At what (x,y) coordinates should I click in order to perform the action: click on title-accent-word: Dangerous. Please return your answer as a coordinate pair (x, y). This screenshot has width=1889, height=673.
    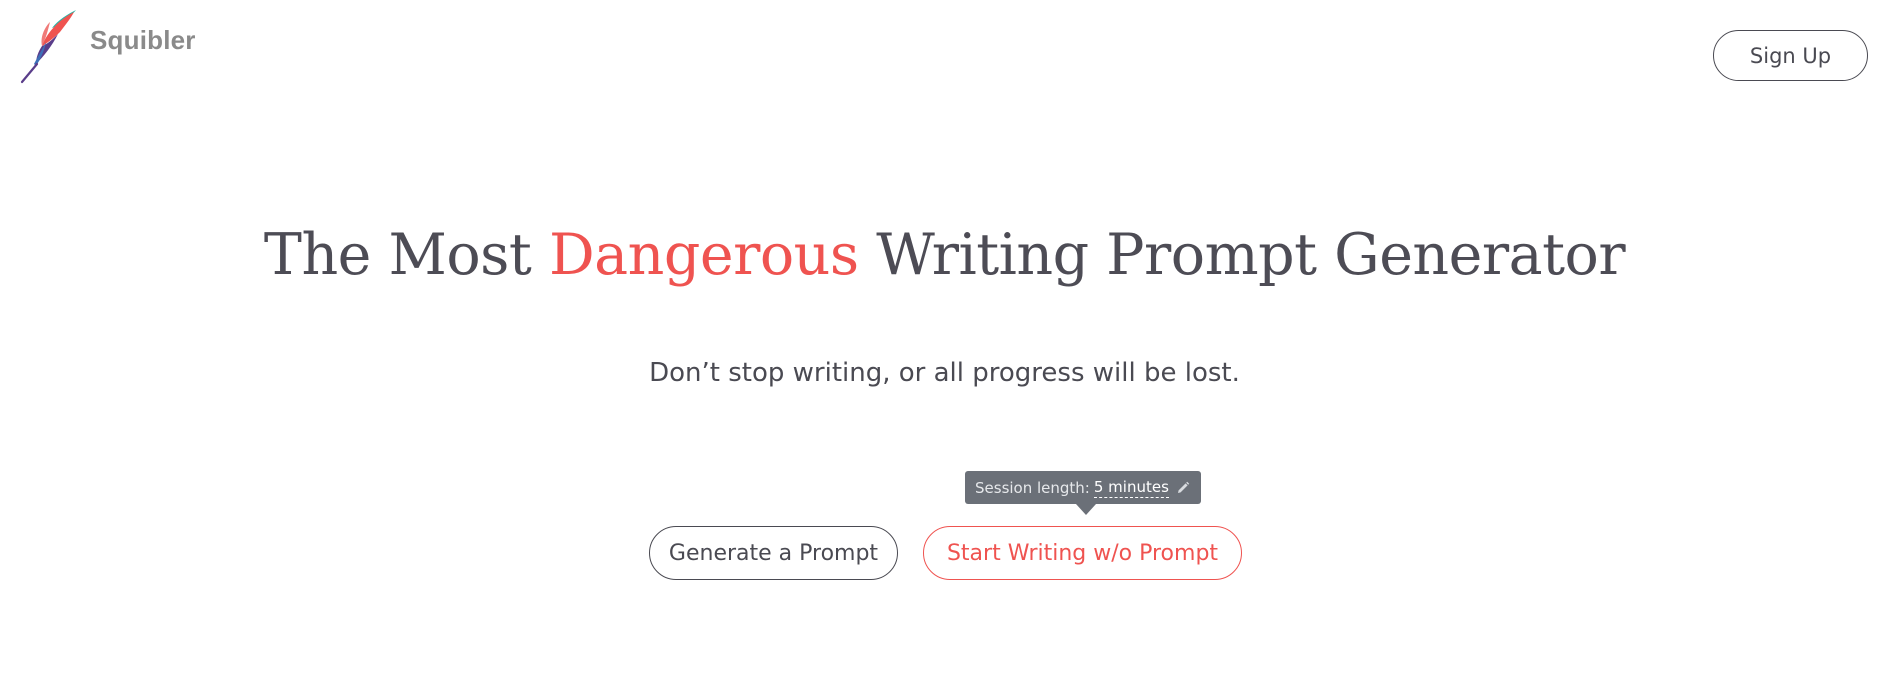
    Looking at the image, I should click on (703, 255).